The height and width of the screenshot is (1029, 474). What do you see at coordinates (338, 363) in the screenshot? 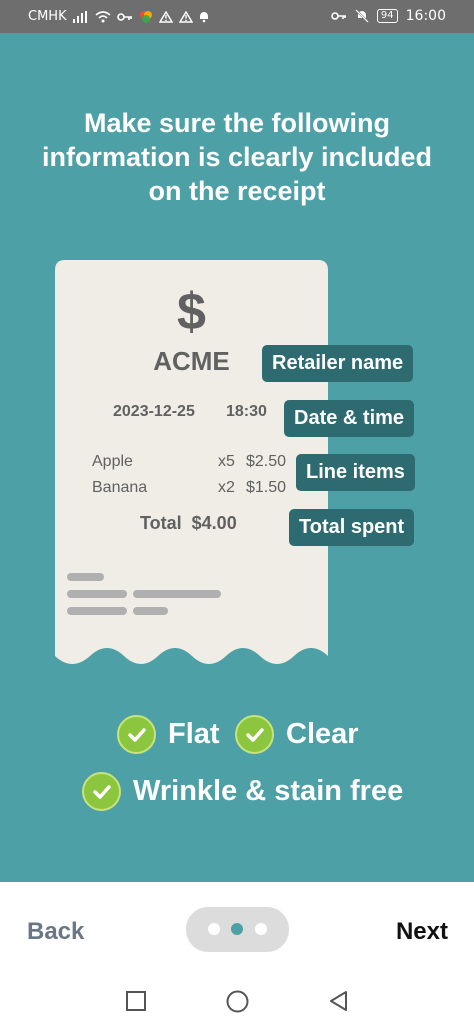
I see `retailer-name-tag: Retailer name` at bounding box center [338, 363].